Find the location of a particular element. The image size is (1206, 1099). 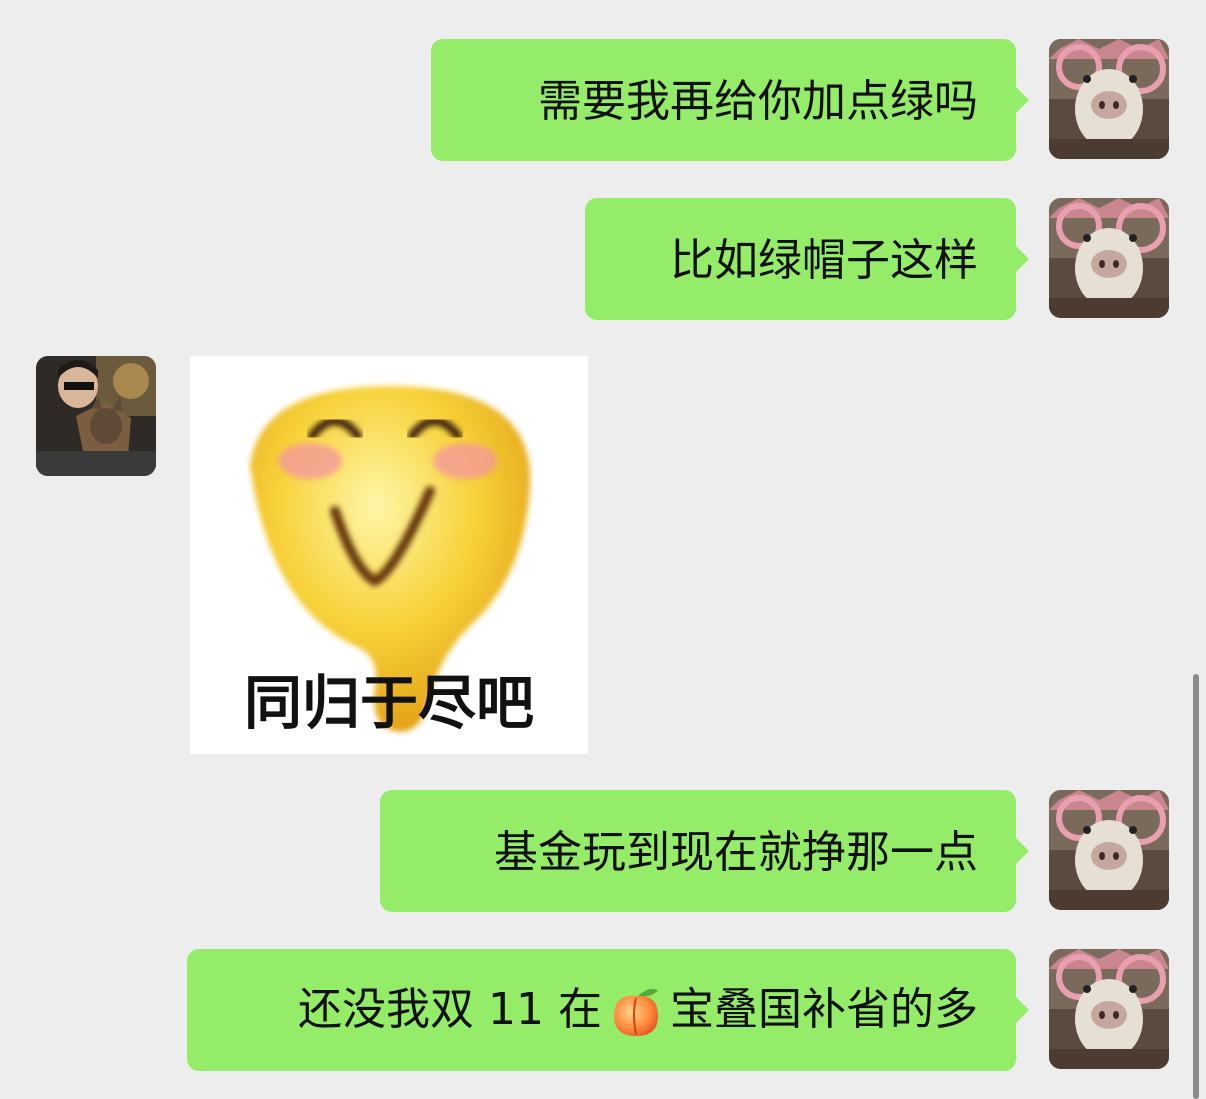

message-bubble: 还没我双 11 在 宝叠国补省的多 is located at coordinates (608, 1010).